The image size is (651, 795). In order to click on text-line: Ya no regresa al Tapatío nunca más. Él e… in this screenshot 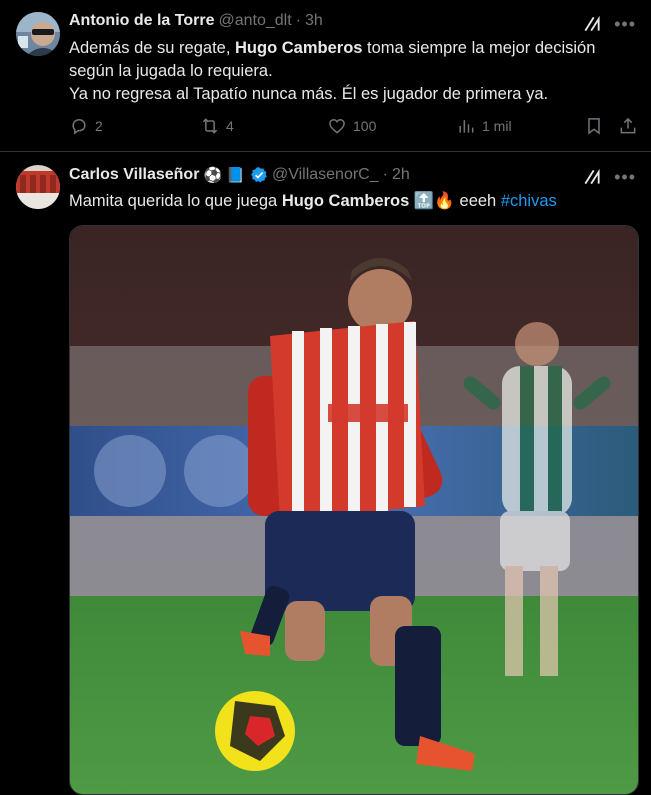, I will do `click(309, 94)`.